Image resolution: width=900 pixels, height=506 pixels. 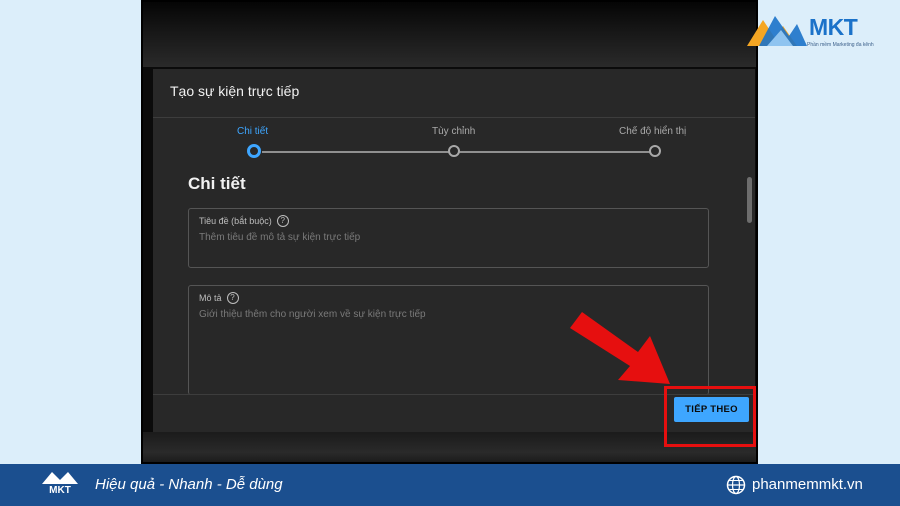 I want to click on logo-subtitle: Phần mềm Marketing đa kênh, so click(x=840, y=45).